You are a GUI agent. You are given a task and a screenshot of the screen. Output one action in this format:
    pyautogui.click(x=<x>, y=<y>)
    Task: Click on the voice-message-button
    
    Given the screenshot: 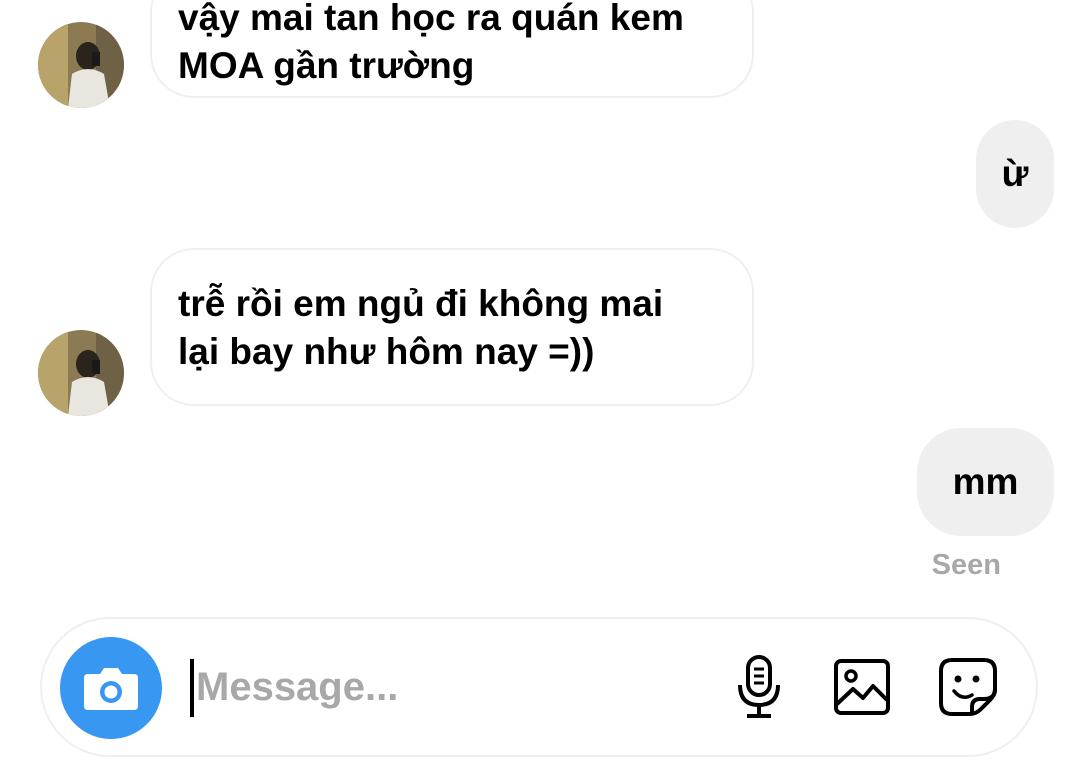 What is the action you would take?
    pyautogui.click(x=759, y=687)
    